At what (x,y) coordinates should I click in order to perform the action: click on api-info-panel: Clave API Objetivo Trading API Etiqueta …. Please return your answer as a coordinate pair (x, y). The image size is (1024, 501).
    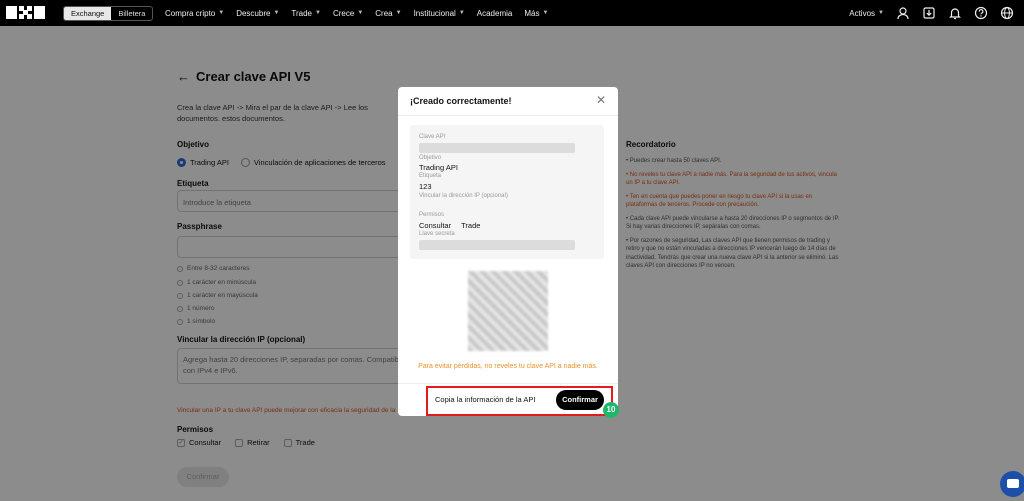
    Looking at the image, I should click on (507, 192).